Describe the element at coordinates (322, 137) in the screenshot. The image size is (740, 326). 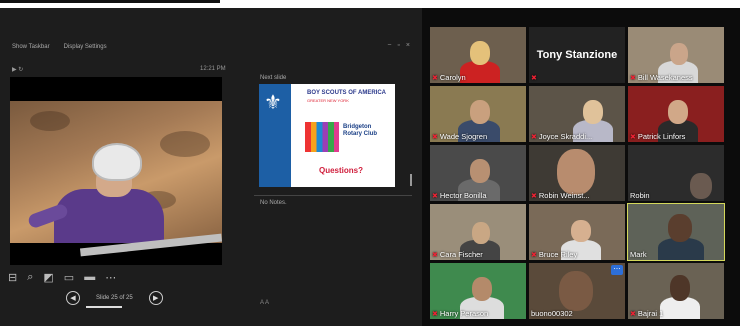
I see `books-logo-icon` at that location.